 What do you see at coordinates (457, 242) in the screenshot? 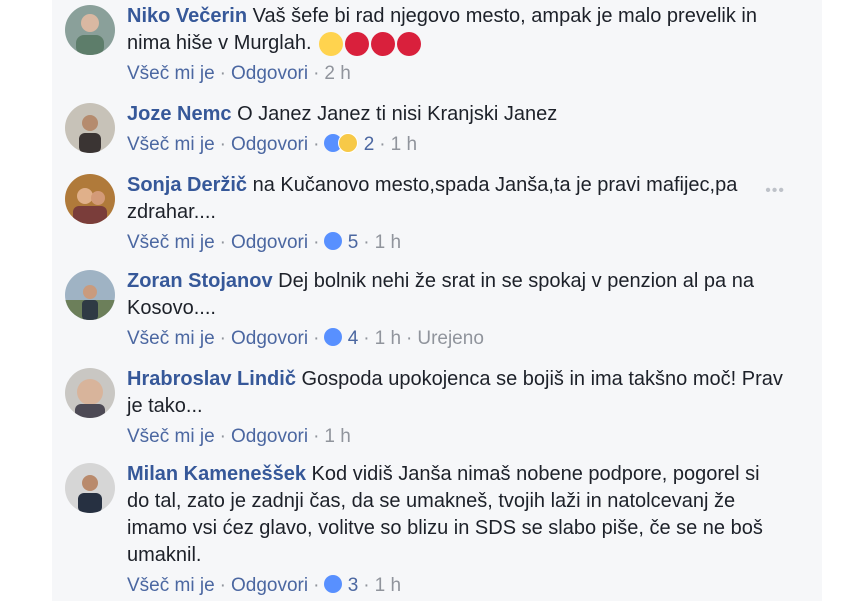
I see `comment-actions: Všeč mi je · Odgovori · 5 · 1 h` at bounding box center [457, 242].